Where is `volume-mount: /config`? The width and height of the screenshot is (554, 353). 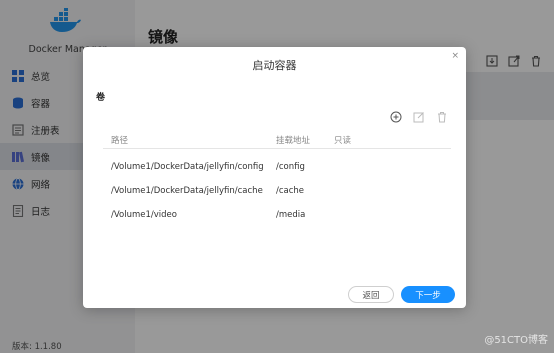
volume-mount: /config is located at coordinates (290, 167).